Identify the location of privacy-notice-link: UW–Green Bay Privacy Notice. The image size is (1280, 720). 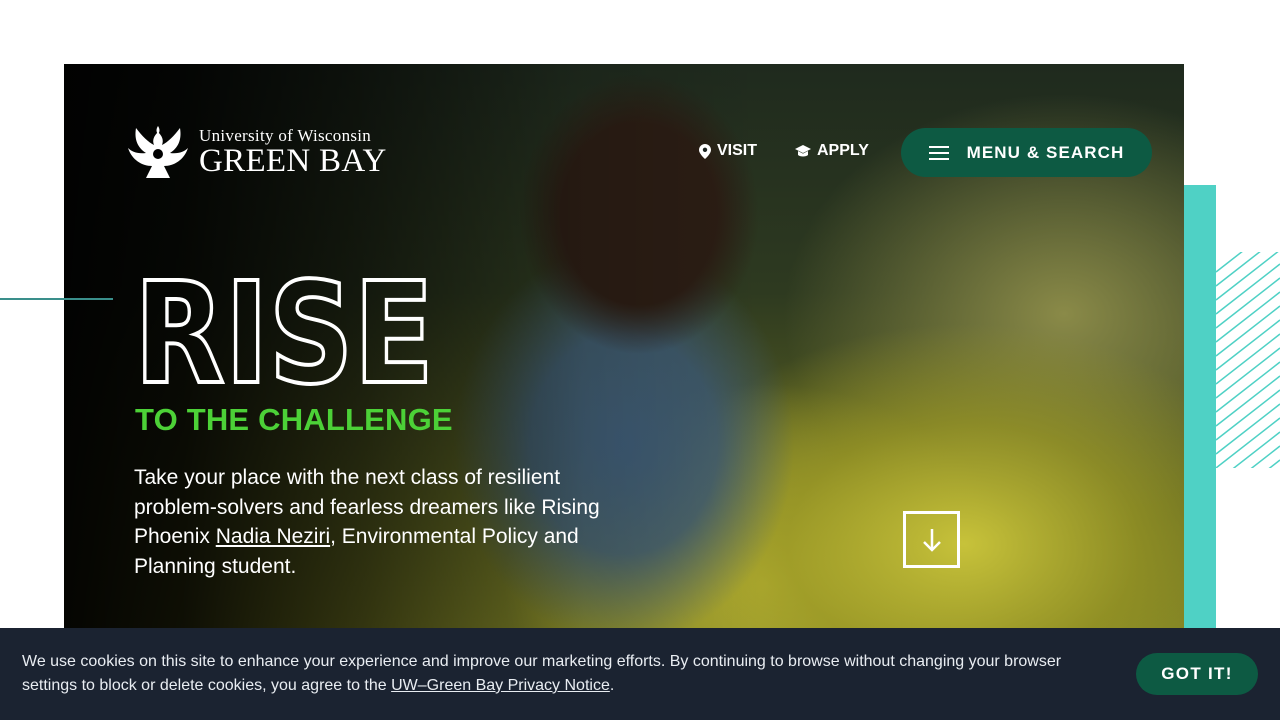
(500, 685).